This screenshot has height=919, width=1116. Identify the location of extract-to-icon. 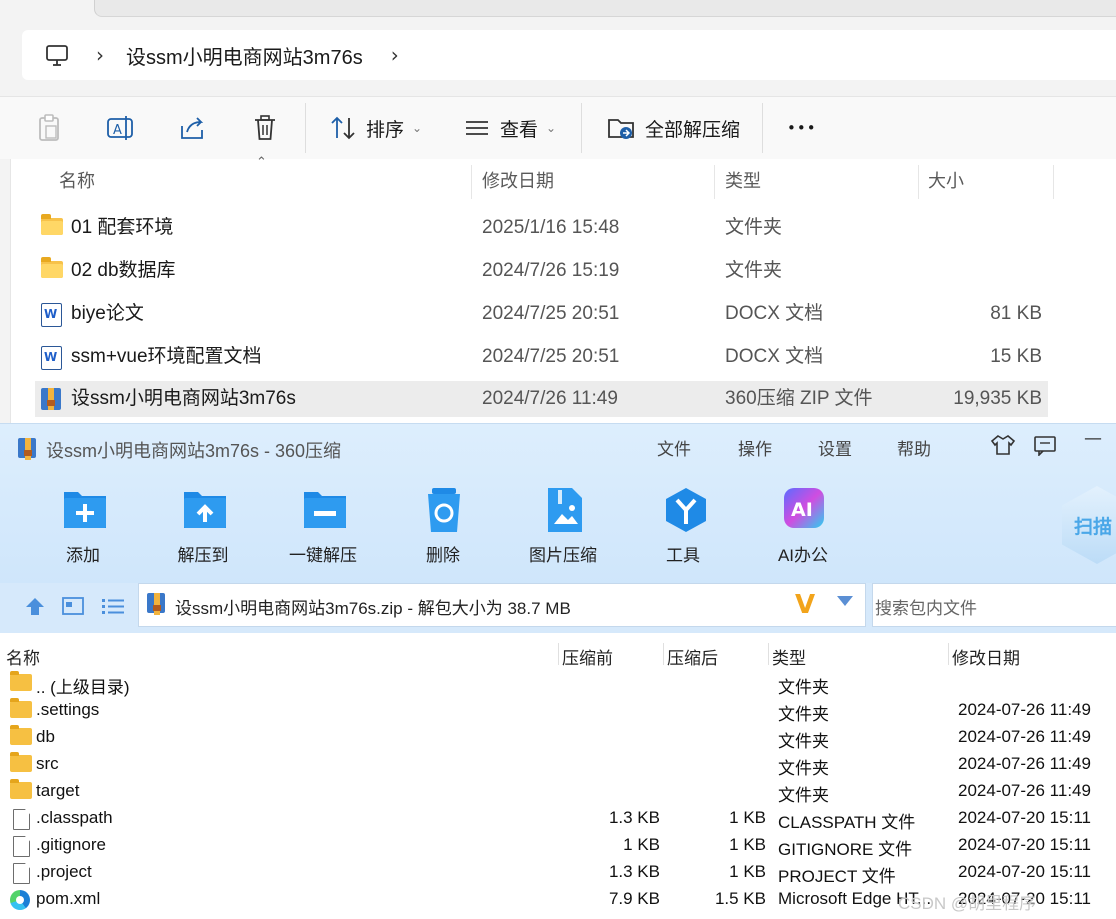
(204, 508).